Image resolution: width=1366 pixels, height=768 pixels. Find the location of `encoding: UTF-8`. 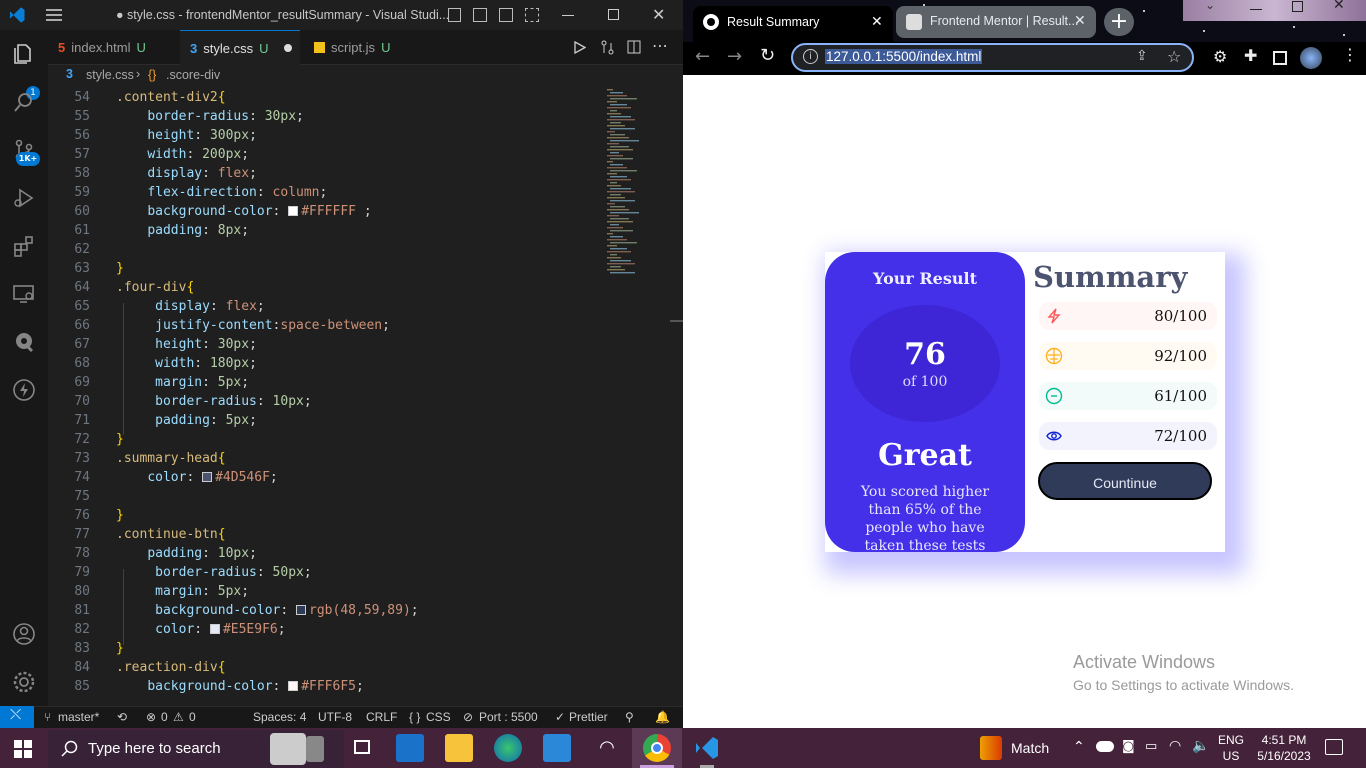

encoding: UTF-8 is located at coordinates (335, 717).